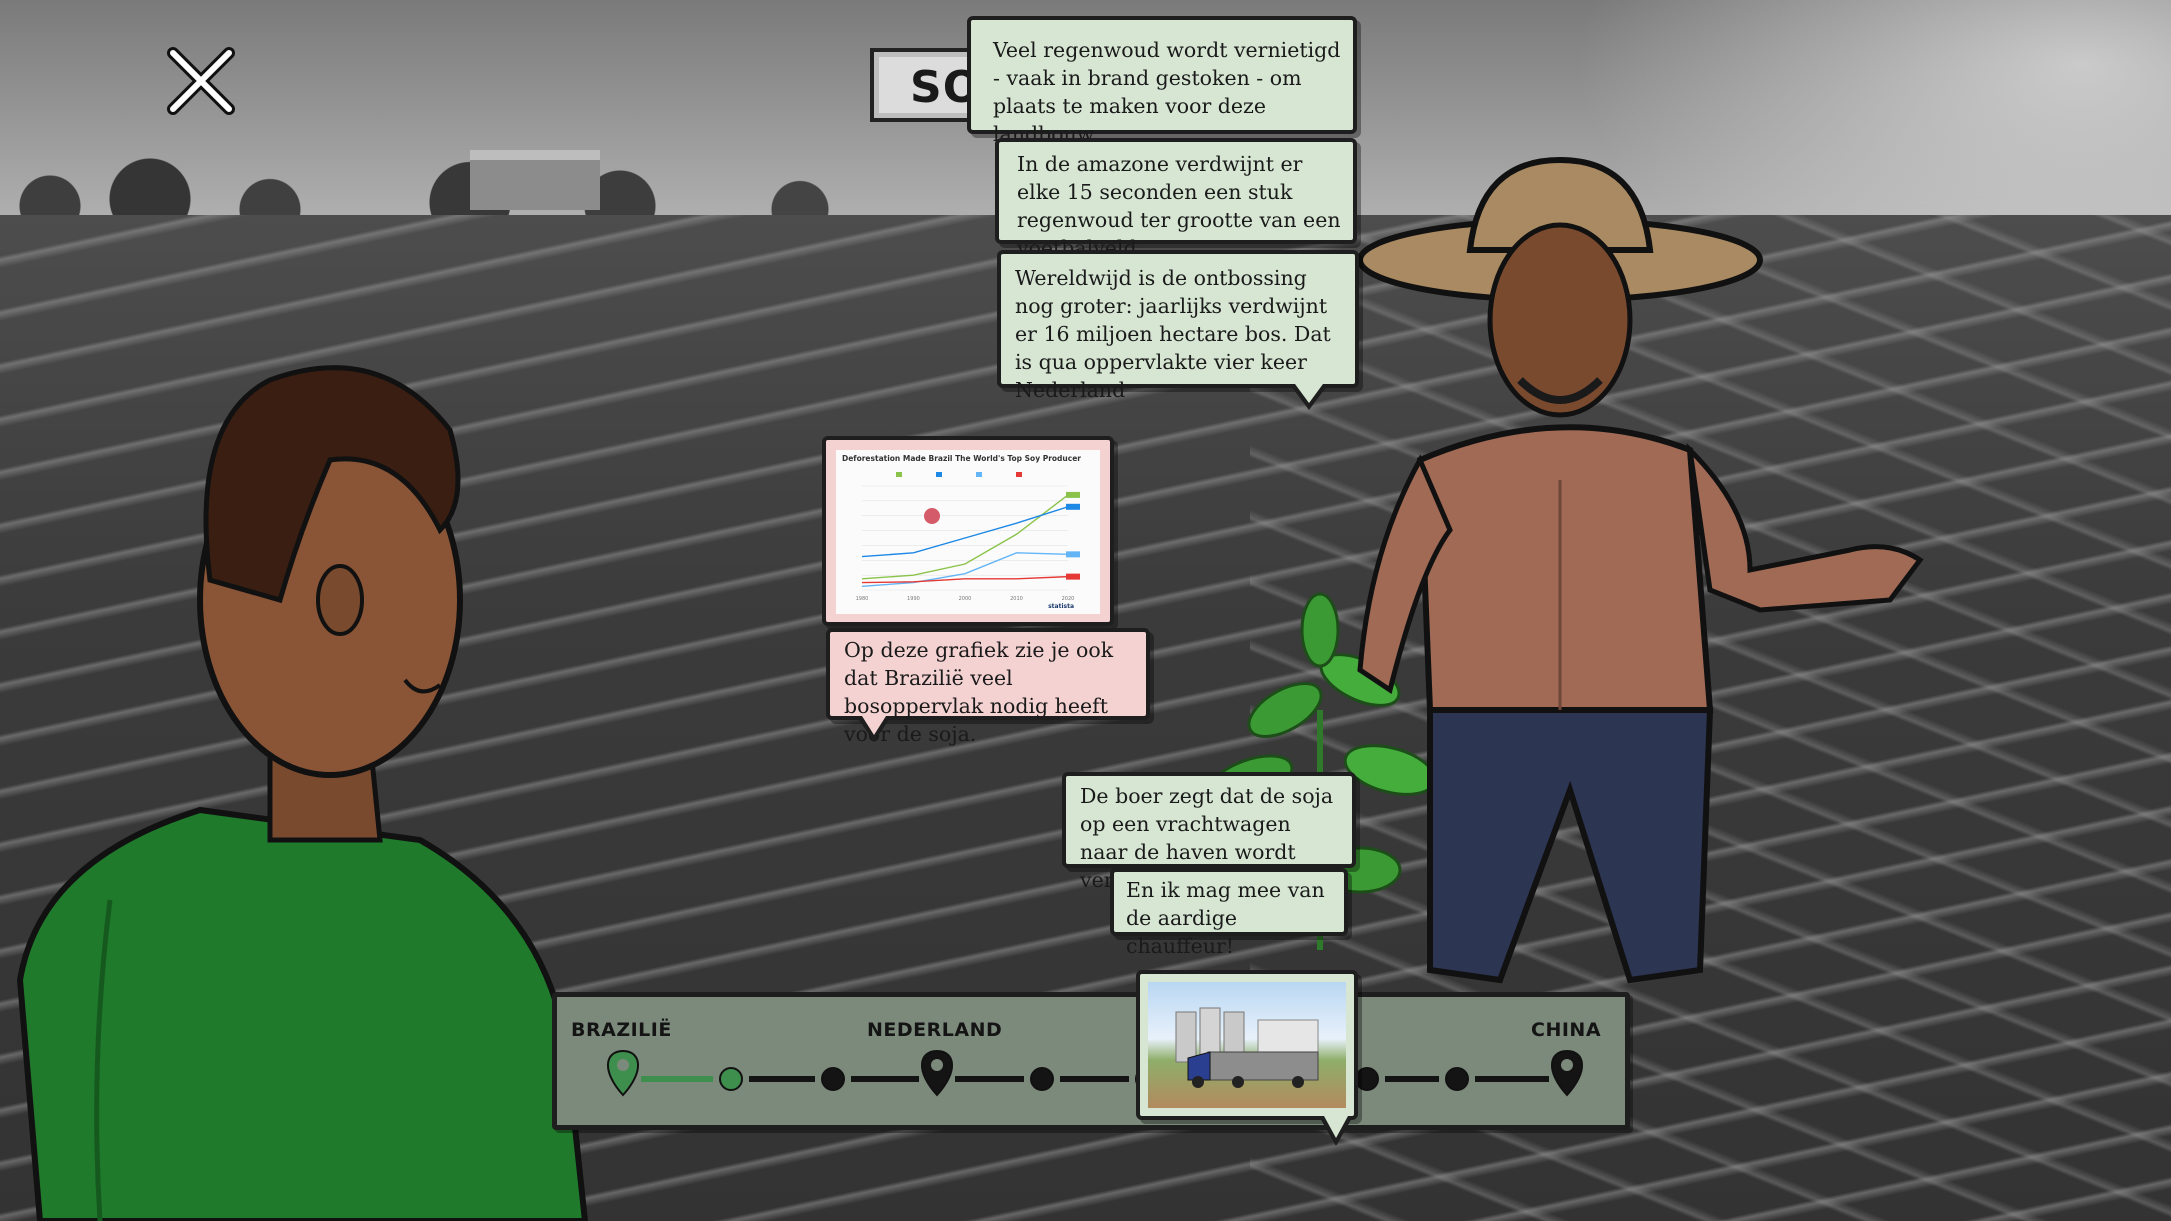 Image resolution: width=2171 pixels, height=1221 pixels. What do you see at coordinates (925, 85) in the screenshot?
I see `title-sign: SO` at bounding box center [925, 85].